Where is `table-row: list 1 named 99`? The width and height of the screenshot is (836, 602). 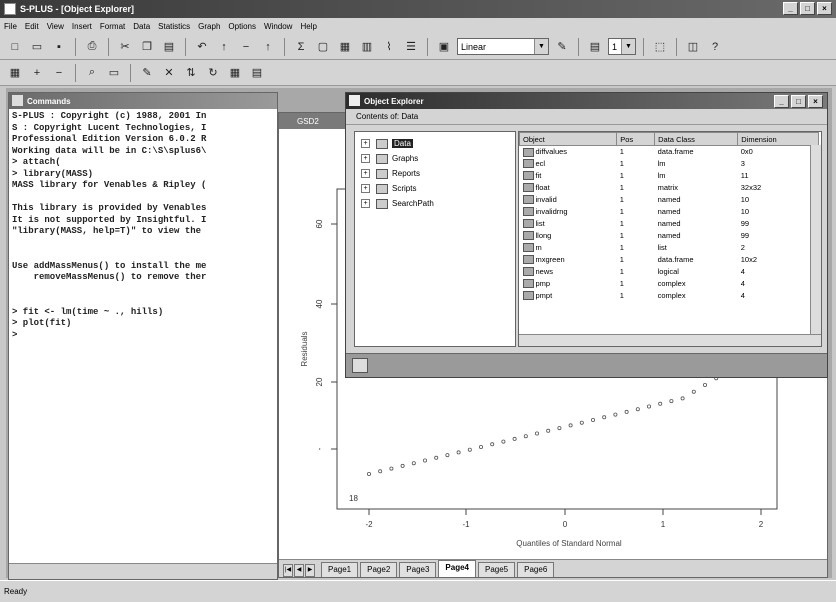
table-row: list 1 named 99 is located at coordinates (669, 224).